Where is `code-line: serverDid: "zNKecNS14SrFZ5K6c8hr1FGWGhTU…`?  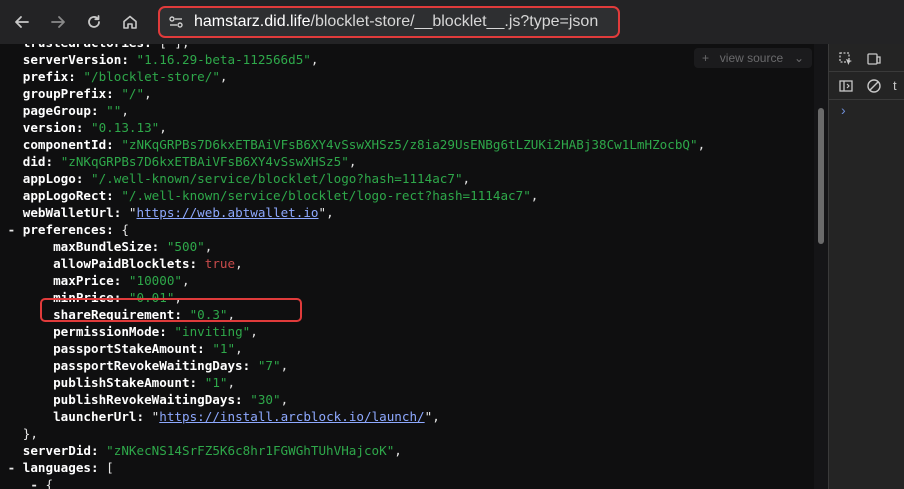 code-line: serverDid: "zNKecNS14SrFZ5K6c8hr1FGWGhTU… is located at coordinates (212, 450).